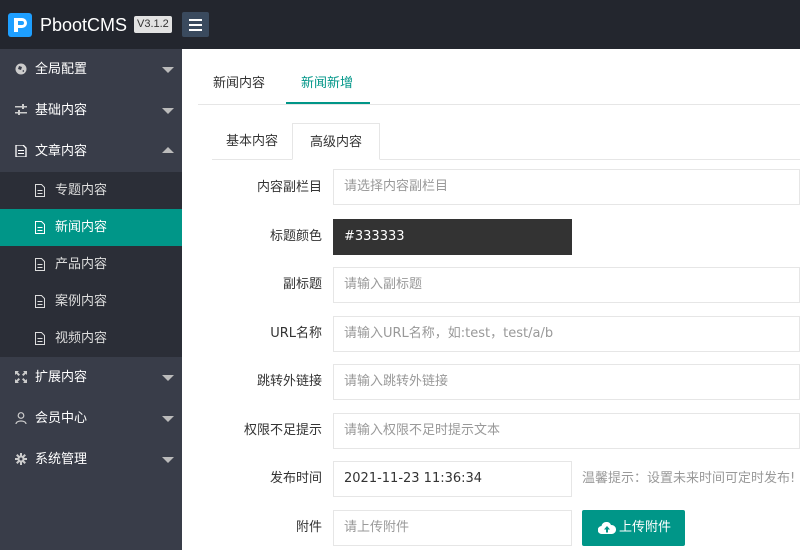 The height and width of the screenshot is (550, 800). Describe the element at coordinates (296, 333) in the screenshot. I see `url-label: URL名称` at that location.